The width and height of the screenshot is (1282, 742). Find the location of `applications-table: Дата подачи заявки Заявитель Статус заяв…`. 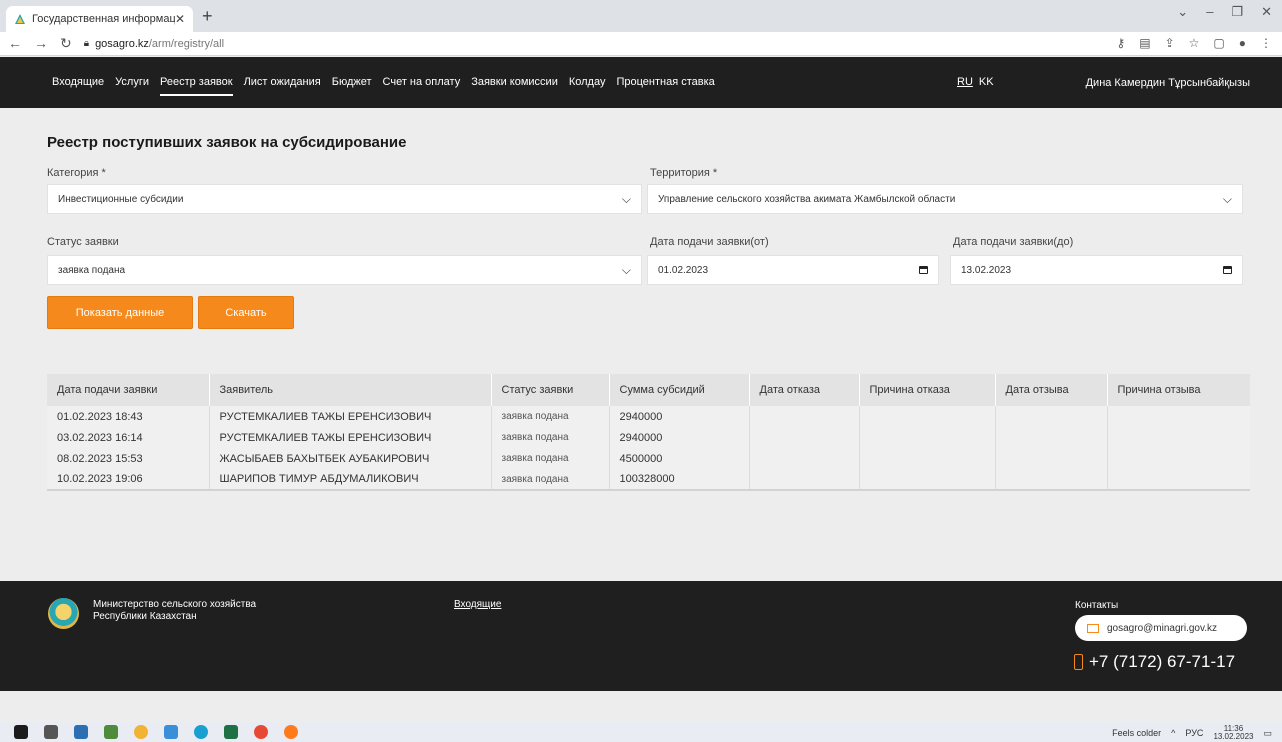

applications-table: Дата подачи заявки Заявитель Статус заяв… is located at coordinates (648, 432).